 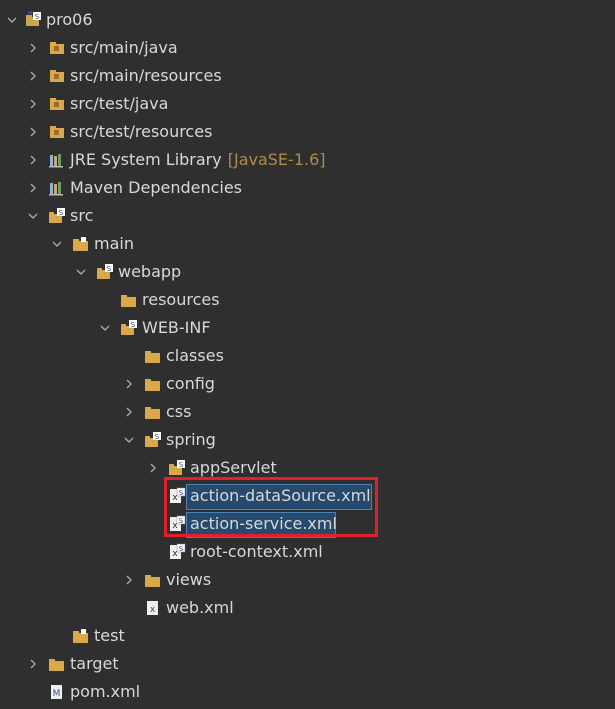 What do you see at coordinates (150, 271) in the screenshot?
I see `tree-label: webapp` at bounding box center [150, 271].